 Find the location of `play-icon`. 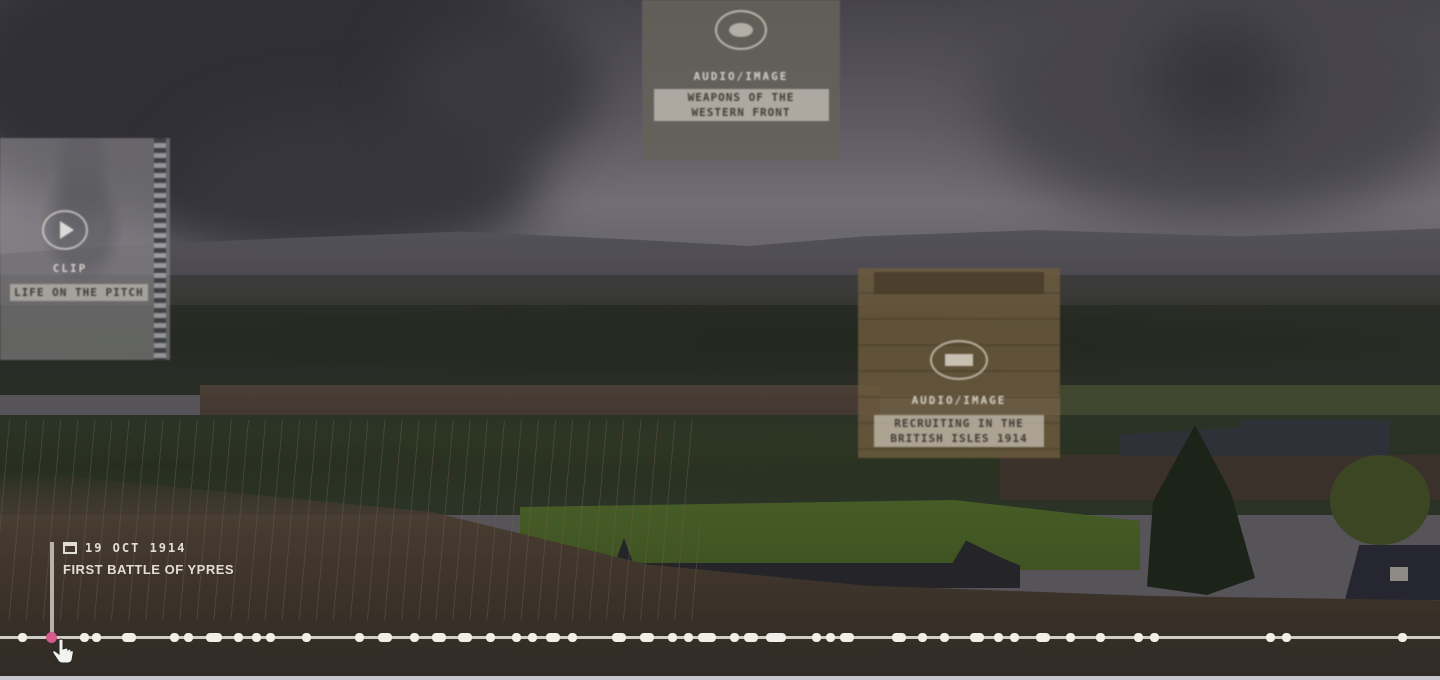

play-icon is located at coordinates (65, 230).